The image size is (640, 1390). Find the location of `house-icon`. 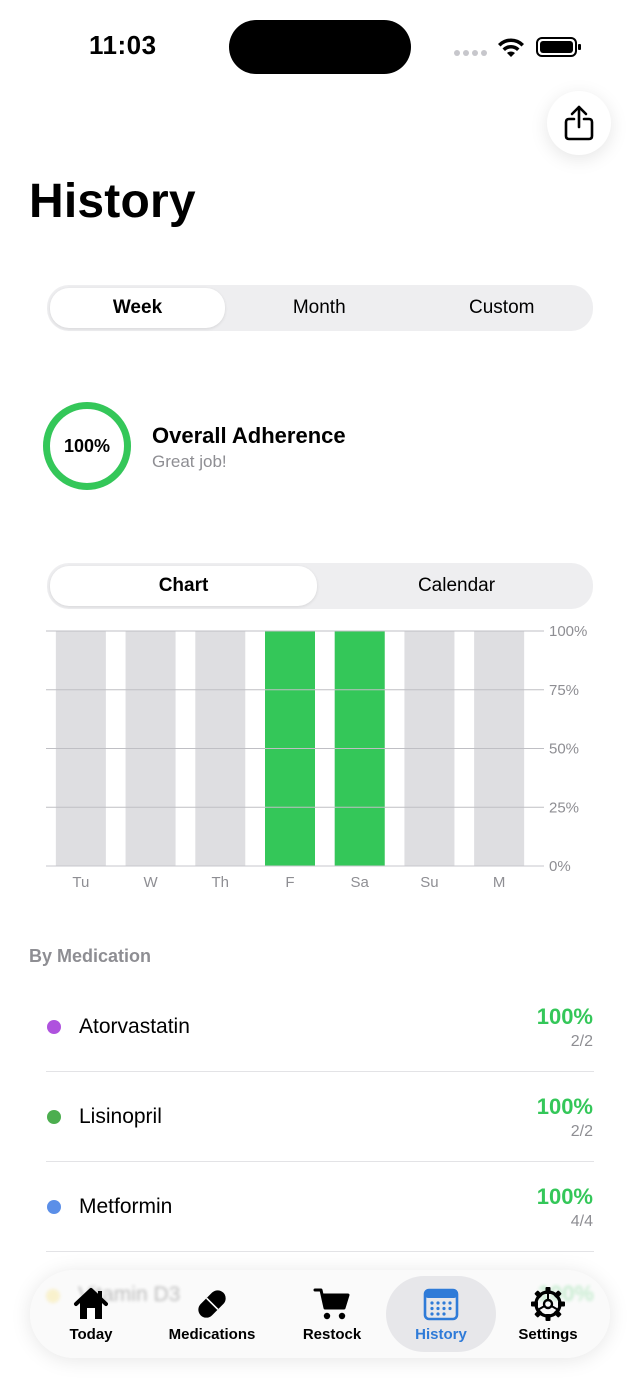

house-icon is located at coordinates (91, 1303).